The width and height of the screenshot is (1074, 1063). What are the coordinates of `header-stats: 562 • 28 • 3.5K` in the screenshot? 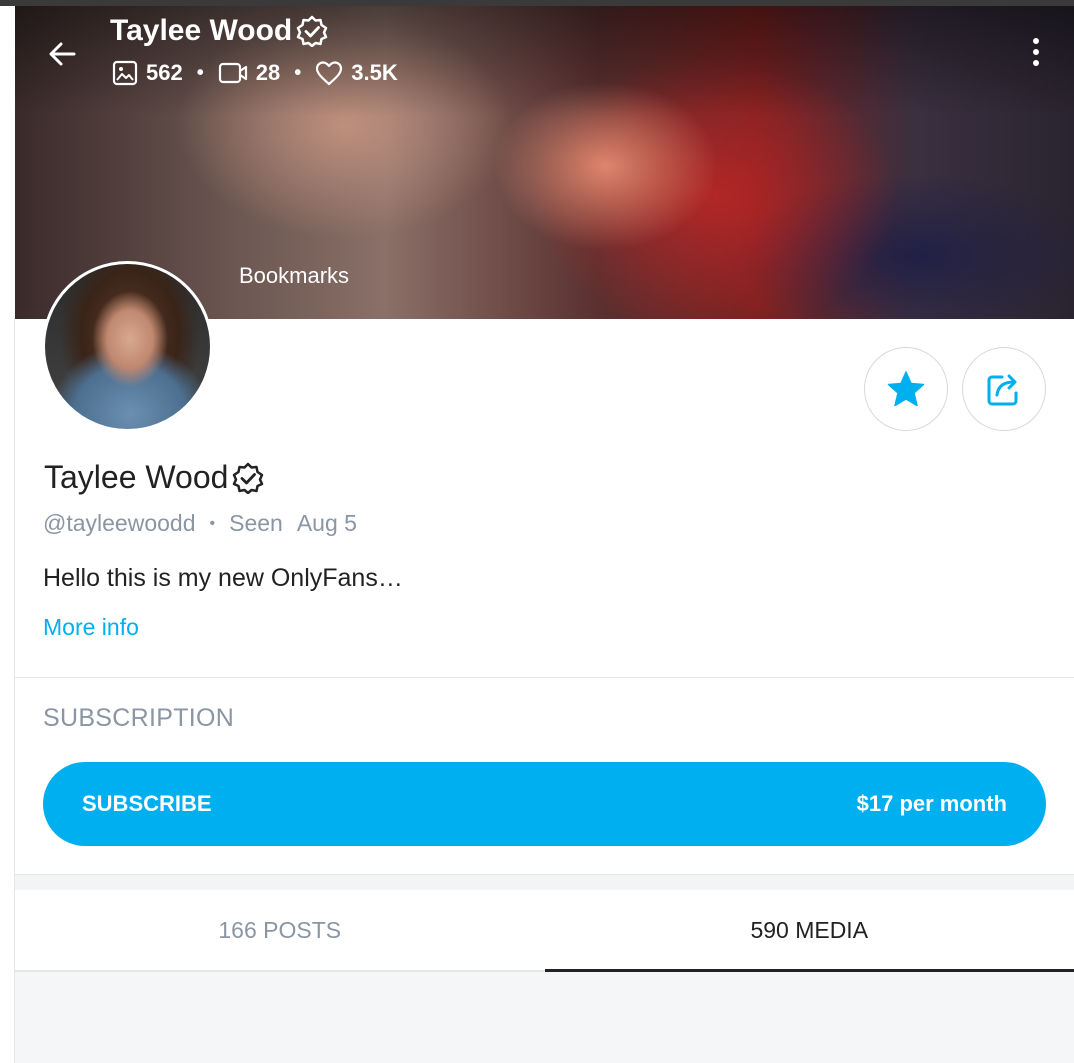 It's located at (255, 73).